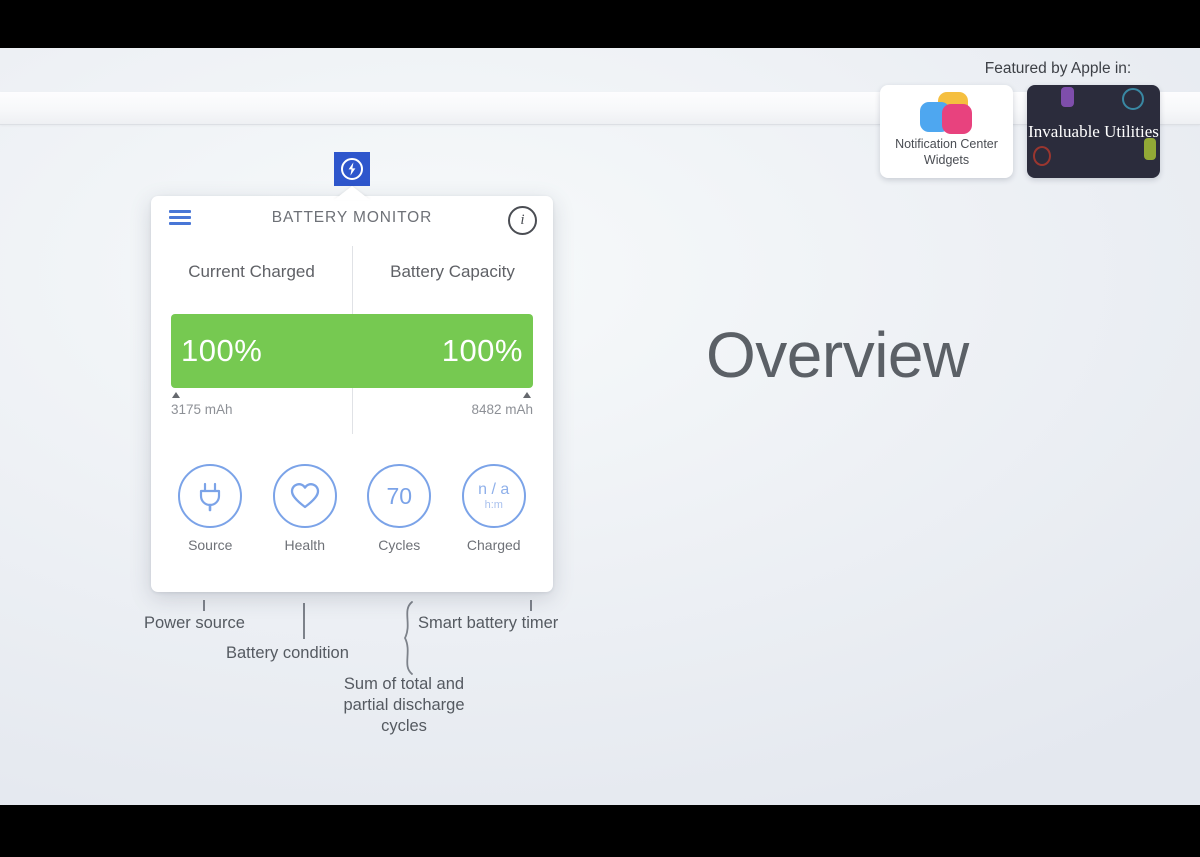 The height and width of the screenshot is (857, 1200). What do you see at coordinates (287, 653) in the screenshot?
I see `annotation-battery-condition: Battery condition` at bounding box center [287, 653].